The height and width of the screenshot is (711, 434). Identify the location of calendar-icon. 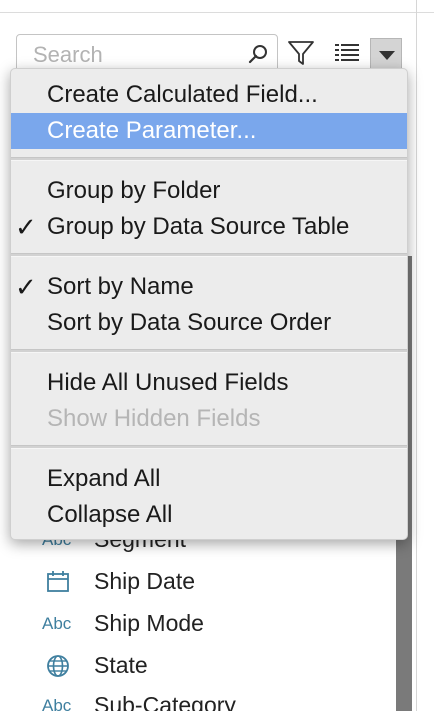
(58, 581).